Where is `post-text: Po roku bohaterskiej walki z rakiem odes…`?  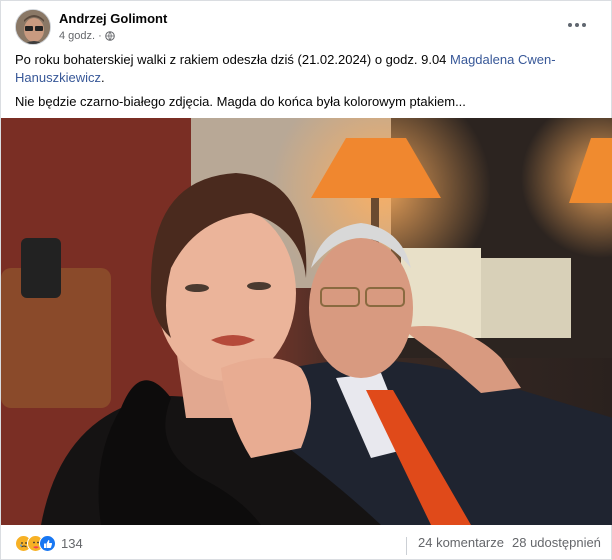 post-text: Po roku bohaterskiej walki z rakiem odes… is located at coordinates (295, 84).